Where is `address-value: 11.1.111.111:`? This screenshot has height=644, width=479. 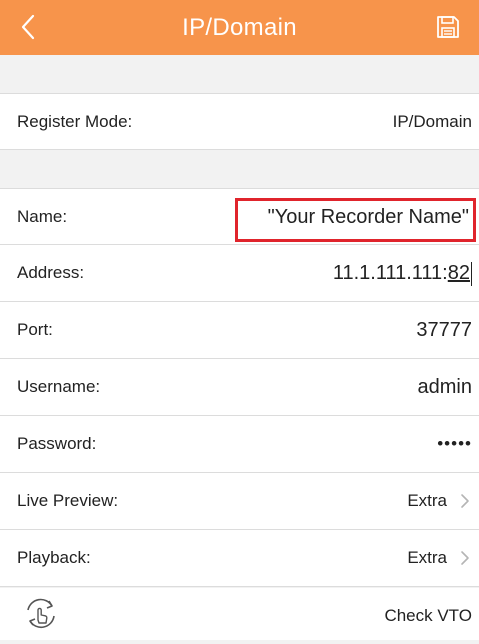
address-value: 11.1.111.111: is located at coordinates (390, 273).